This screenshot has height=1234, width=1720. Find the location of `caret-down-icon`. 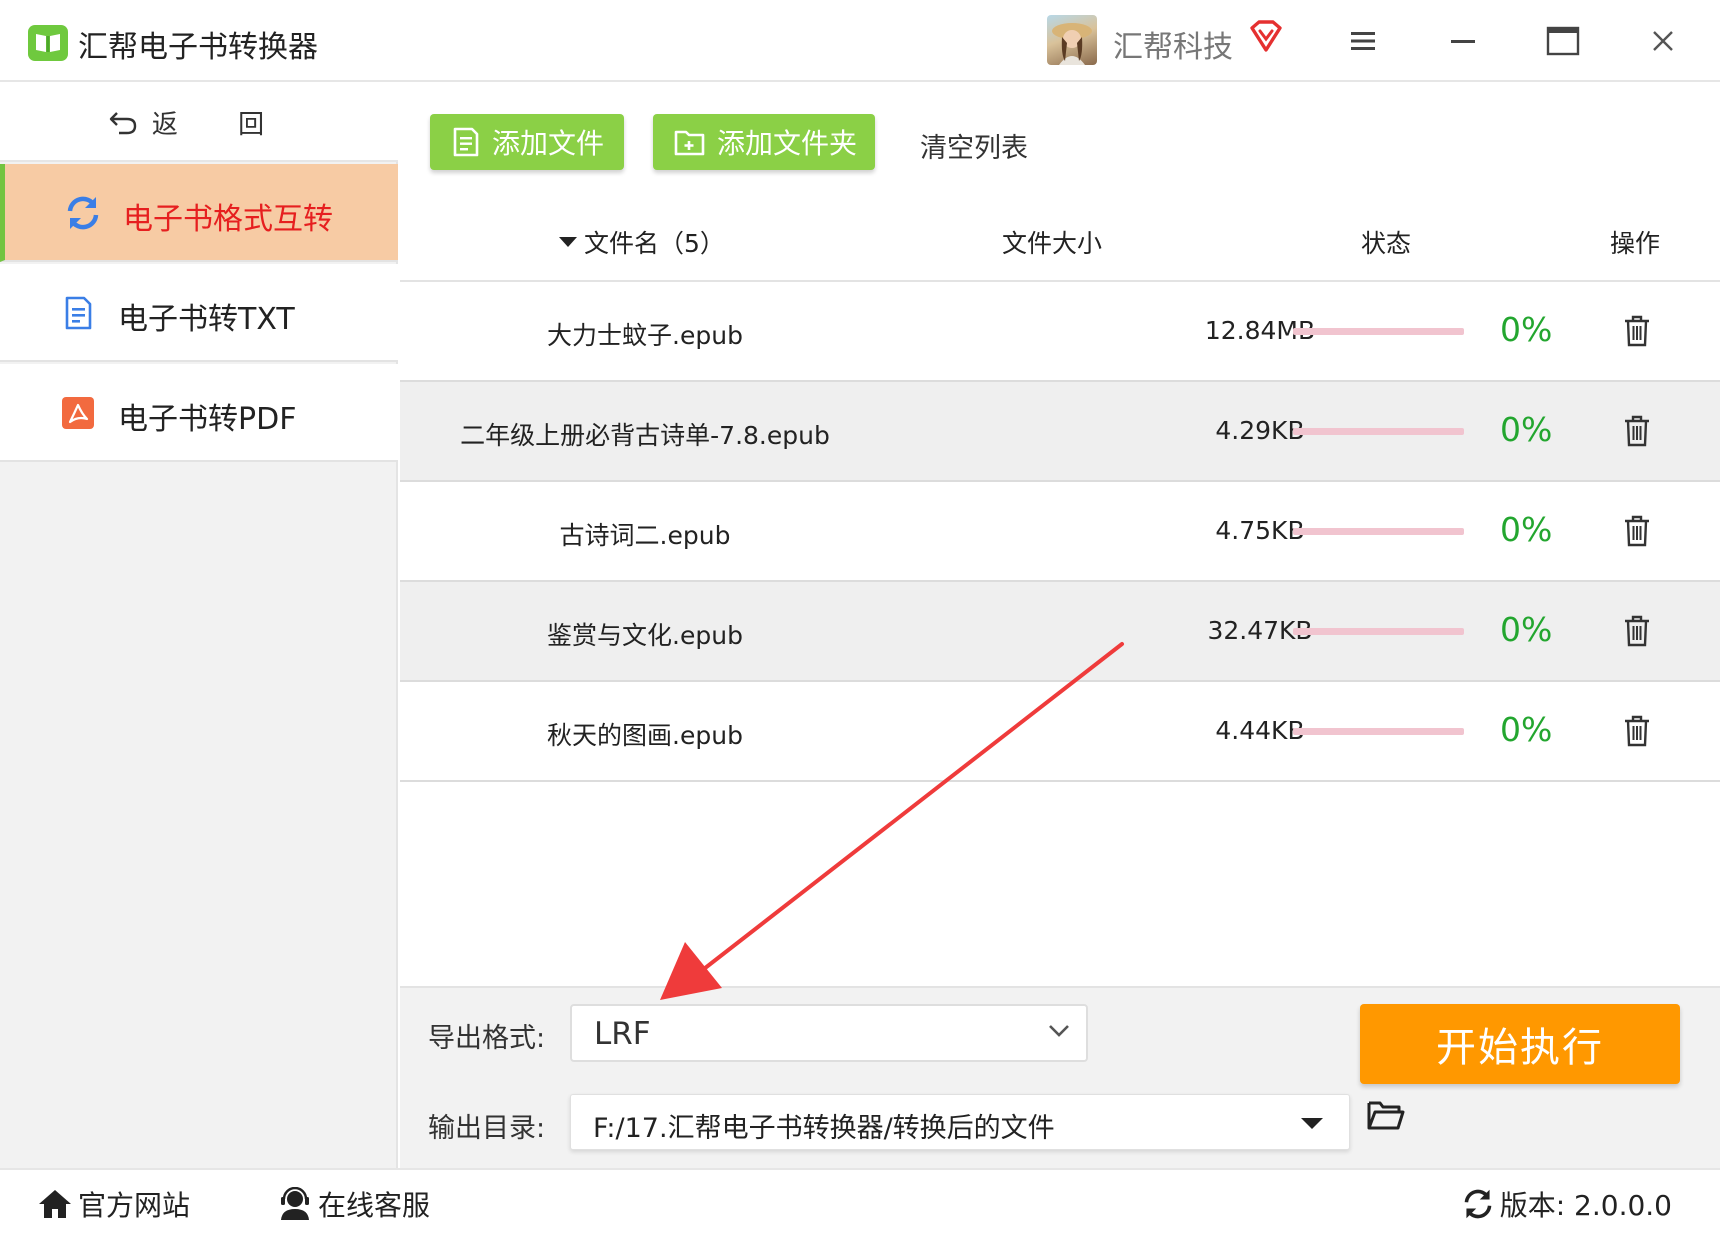

caret-down-icon is located at coordinates (1312, 1123).